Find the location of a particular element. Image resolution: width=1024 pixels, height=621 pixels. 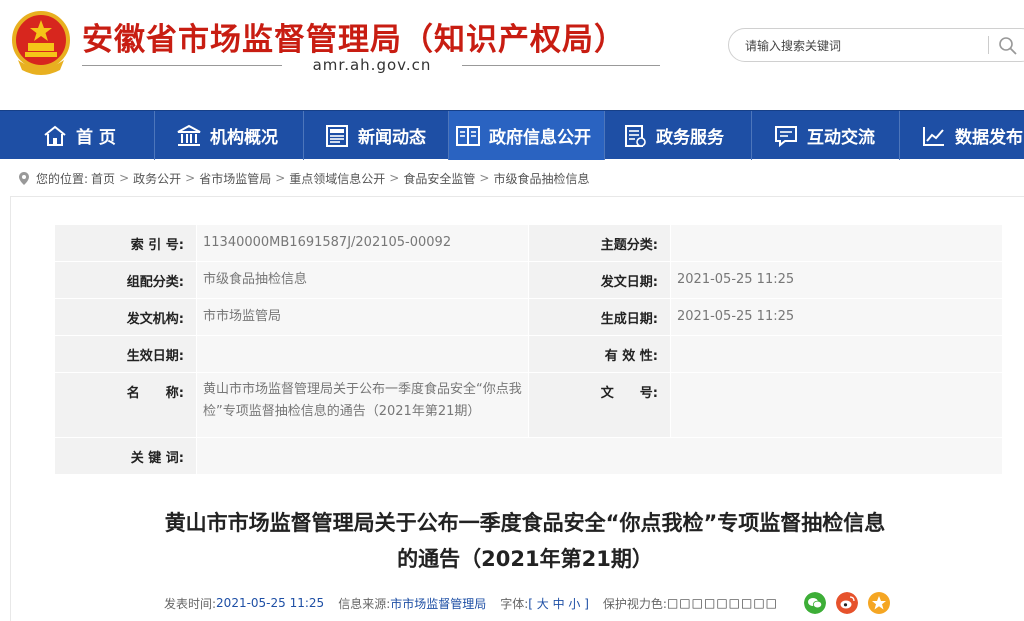

meta-label-created: 生成日期: is located at coordinates (599, 317).